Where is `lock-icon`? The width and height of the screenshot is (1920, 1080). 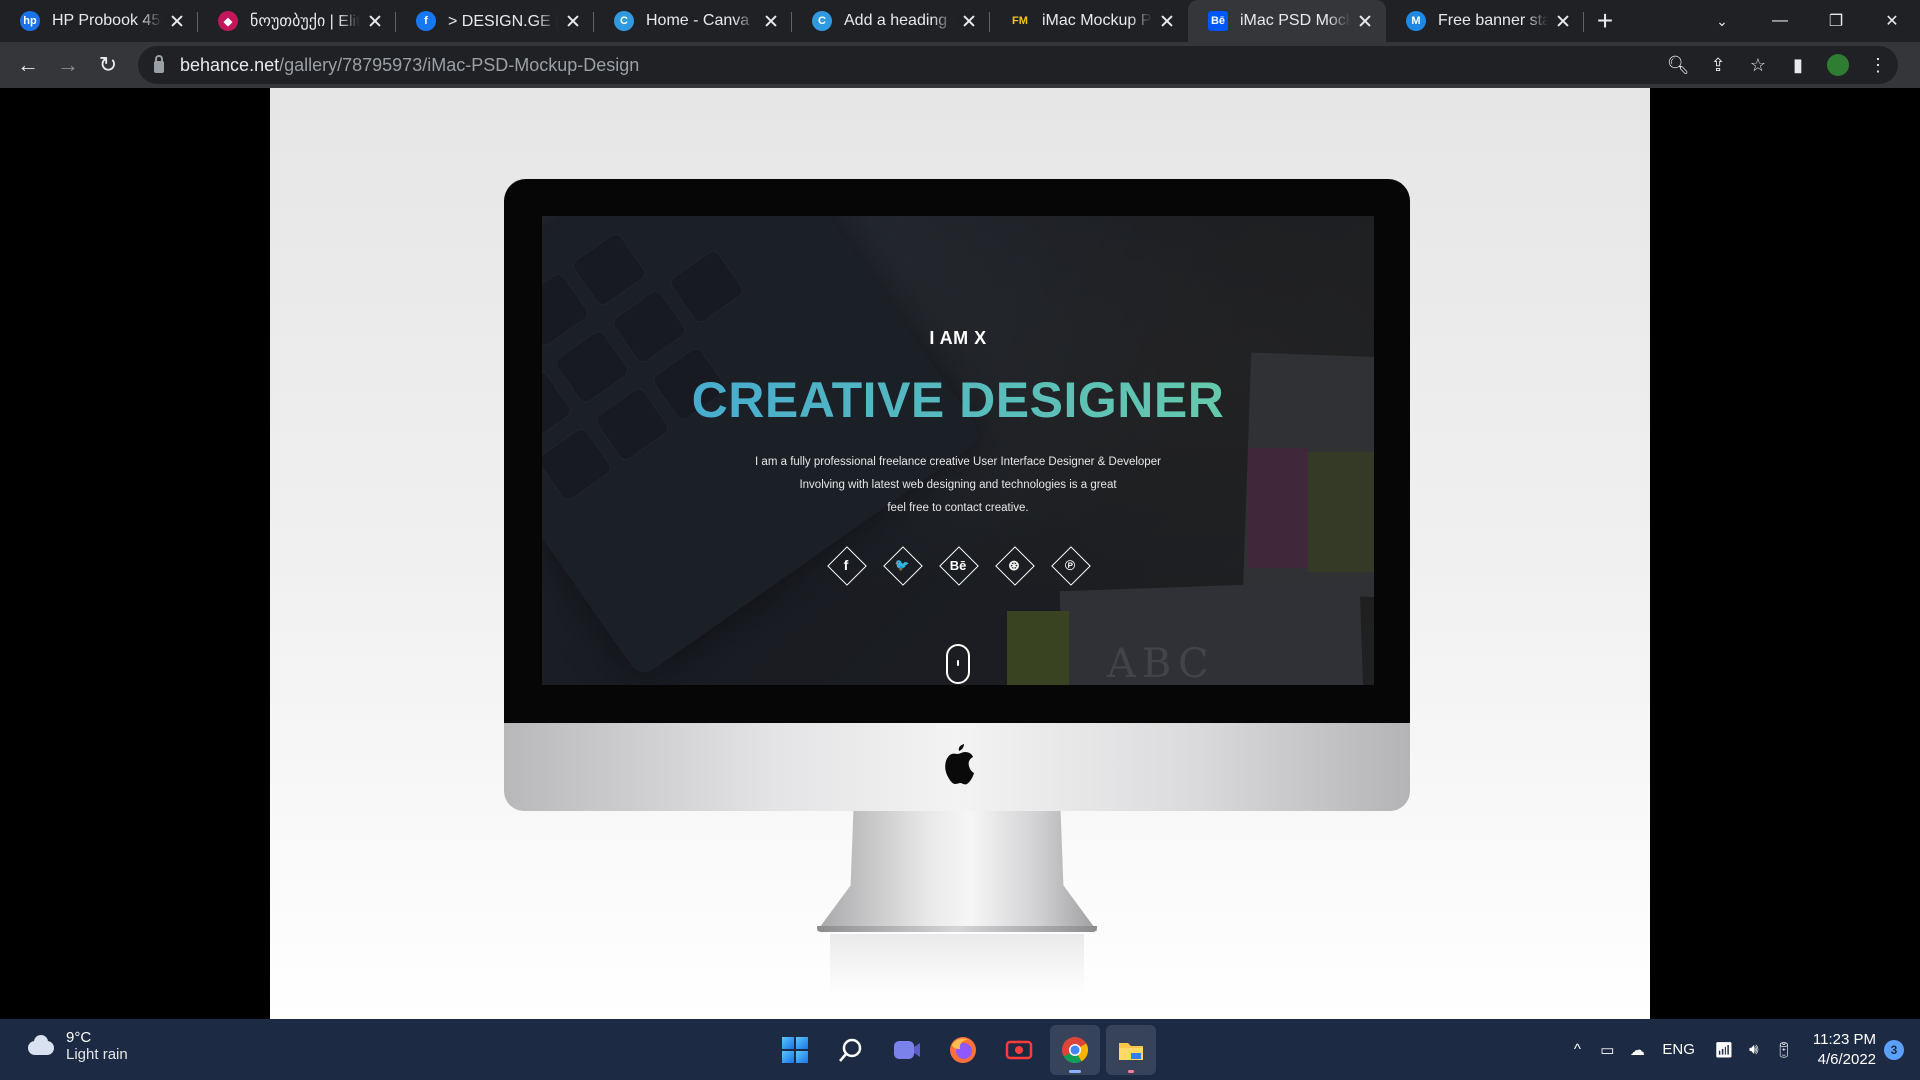
lock-icon is located at coordinates (159, 64).